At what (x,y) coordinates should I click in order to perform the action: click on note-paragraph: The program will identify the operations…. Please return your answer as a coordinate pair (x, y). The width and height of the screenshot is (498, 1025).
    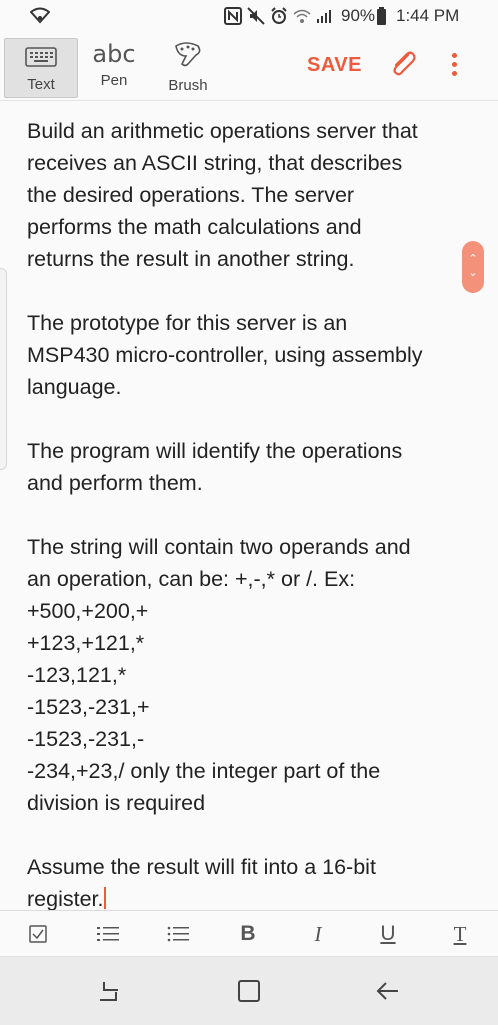
    Looking at the image, I should click on (247, 467).